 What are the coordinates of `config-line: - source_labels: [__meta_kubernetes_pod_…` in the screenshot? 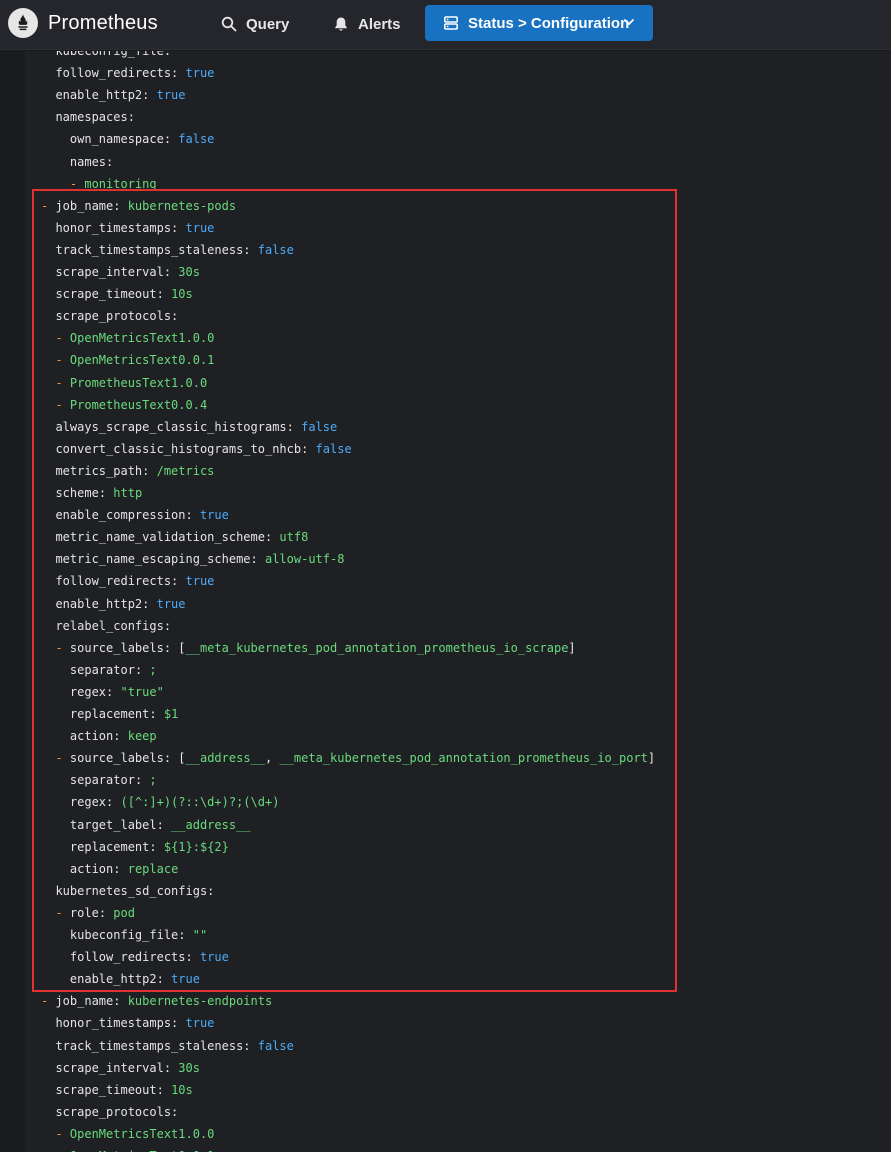 It's located at (315, 647).